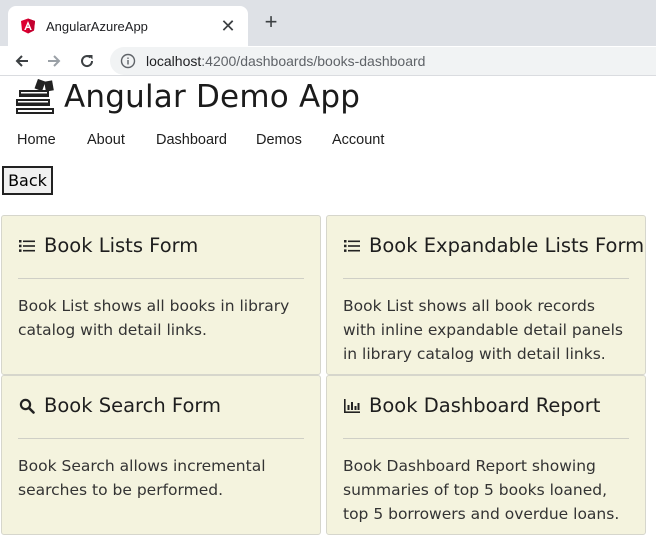  I want to click on back-button: Back, so click(27, 180).